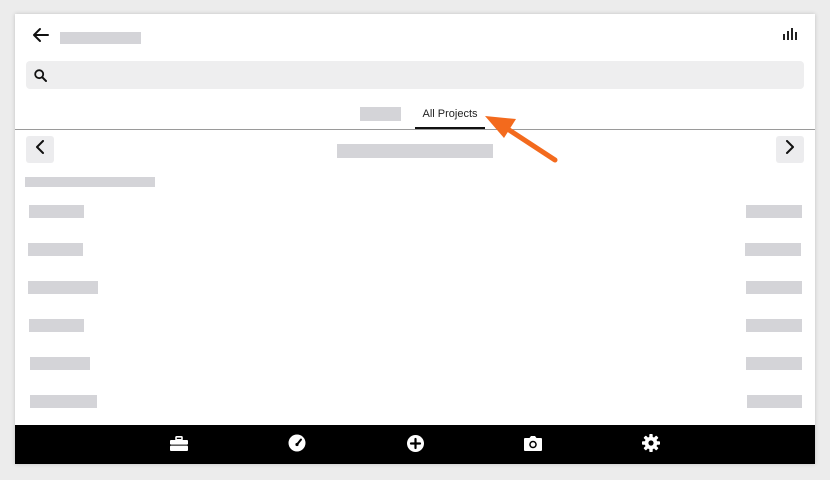 This screenshot has width=830, height=480. I want to click on search-bar, so click(415, 75).